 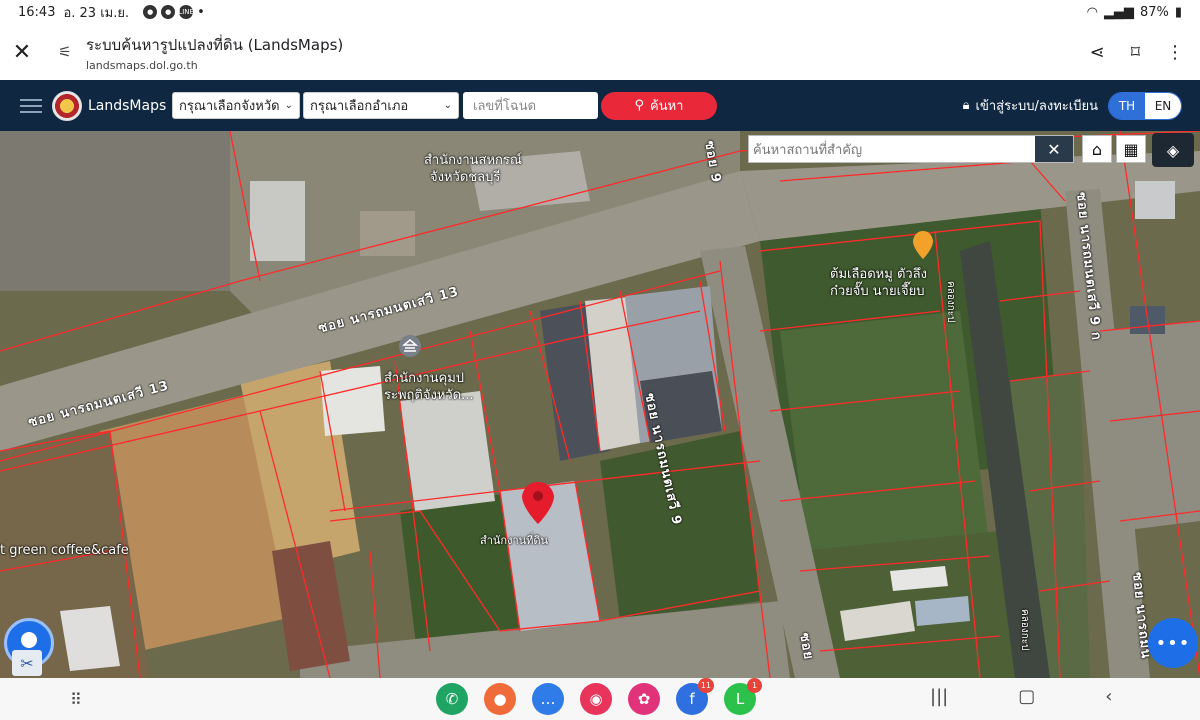 What do you see at coordinates (644, 699) in the screenshot?
I see `blossom-app-icon: ✿` at bounding box center [644, 699].